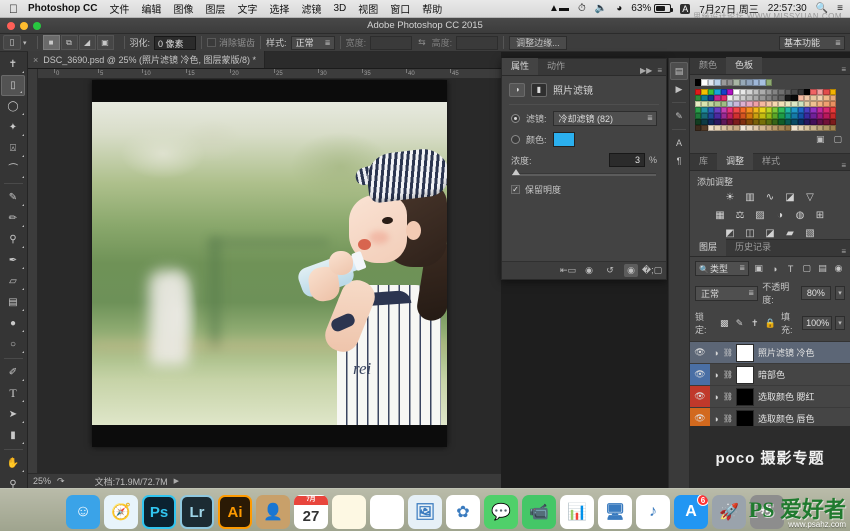  Describe the element at coordinates (820, 215) in the screenshot. I see `color-lookup-icon: ⊞` at that location.